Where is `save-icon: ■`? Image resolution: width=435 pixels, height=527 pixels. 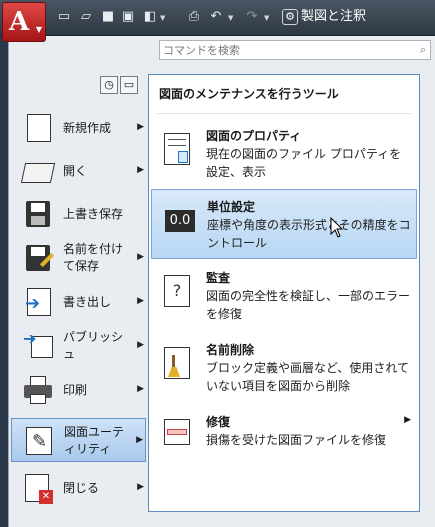
save-icon: ■ is located at coordinates (108, 17).